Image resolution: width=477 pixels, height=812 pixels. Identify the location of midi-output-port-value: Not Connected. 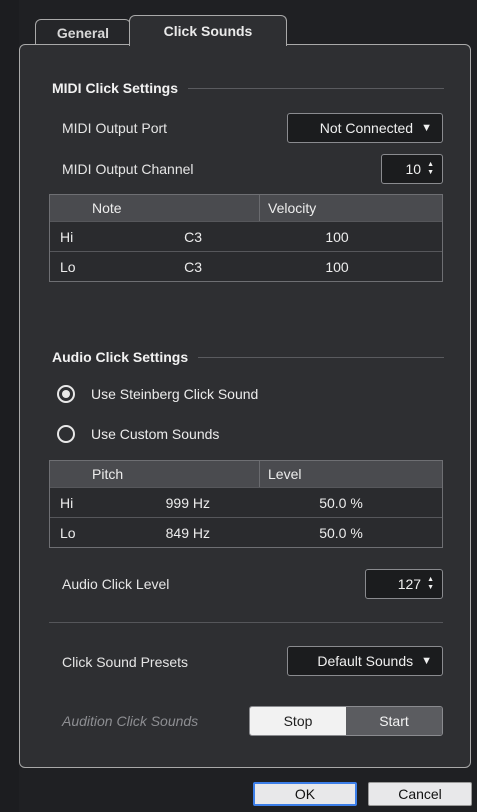
(366, 128).